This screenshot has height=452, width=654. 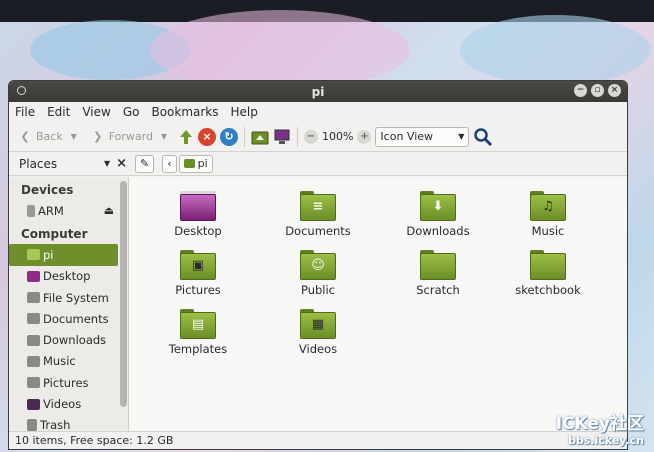 What do you see at coordinates (318, 164) in the screenshot?
I see `location-bar: Places ▼ × ✎ ‹ pi` at bounding box center [318, 164].